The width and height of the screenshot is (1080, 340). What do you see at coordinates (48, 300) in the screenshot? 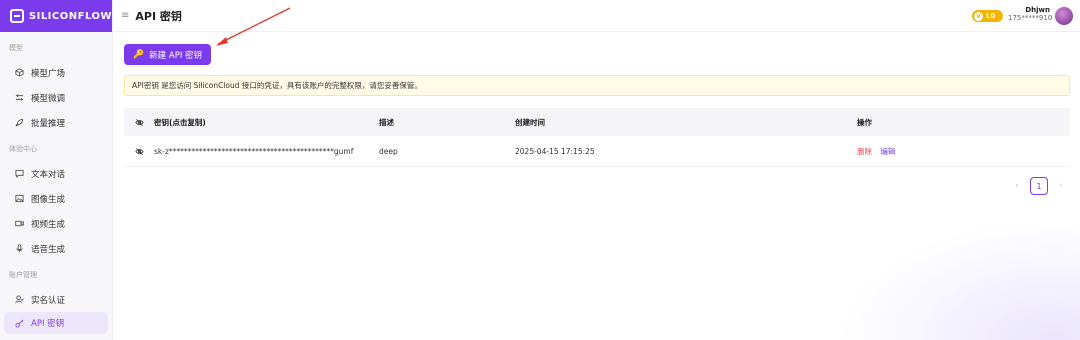
I see `sidebar-item-label: 实名认证` at bounding box center [48, 300].